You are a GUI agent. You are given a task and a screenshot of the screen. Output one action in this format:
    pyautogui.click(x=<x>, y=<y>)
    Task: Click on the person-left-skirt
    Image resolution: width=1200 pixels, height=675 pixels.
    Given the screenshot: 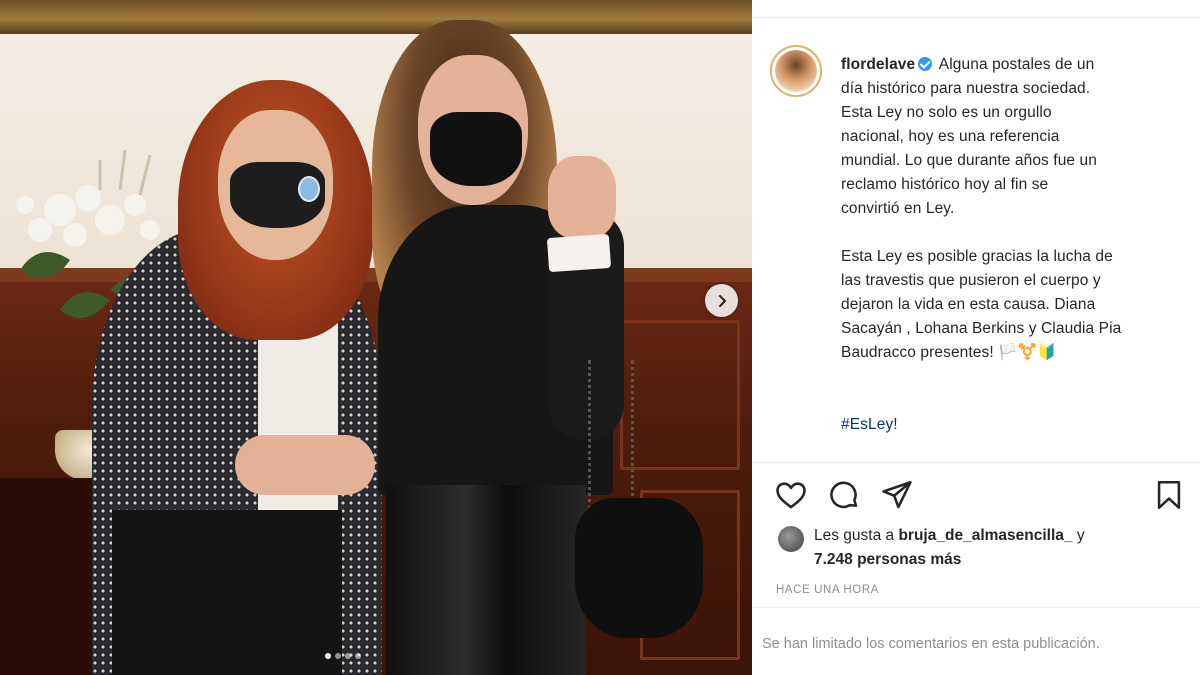 What is the action you would take?
    pyautogui.click(x=227, y=592)
    